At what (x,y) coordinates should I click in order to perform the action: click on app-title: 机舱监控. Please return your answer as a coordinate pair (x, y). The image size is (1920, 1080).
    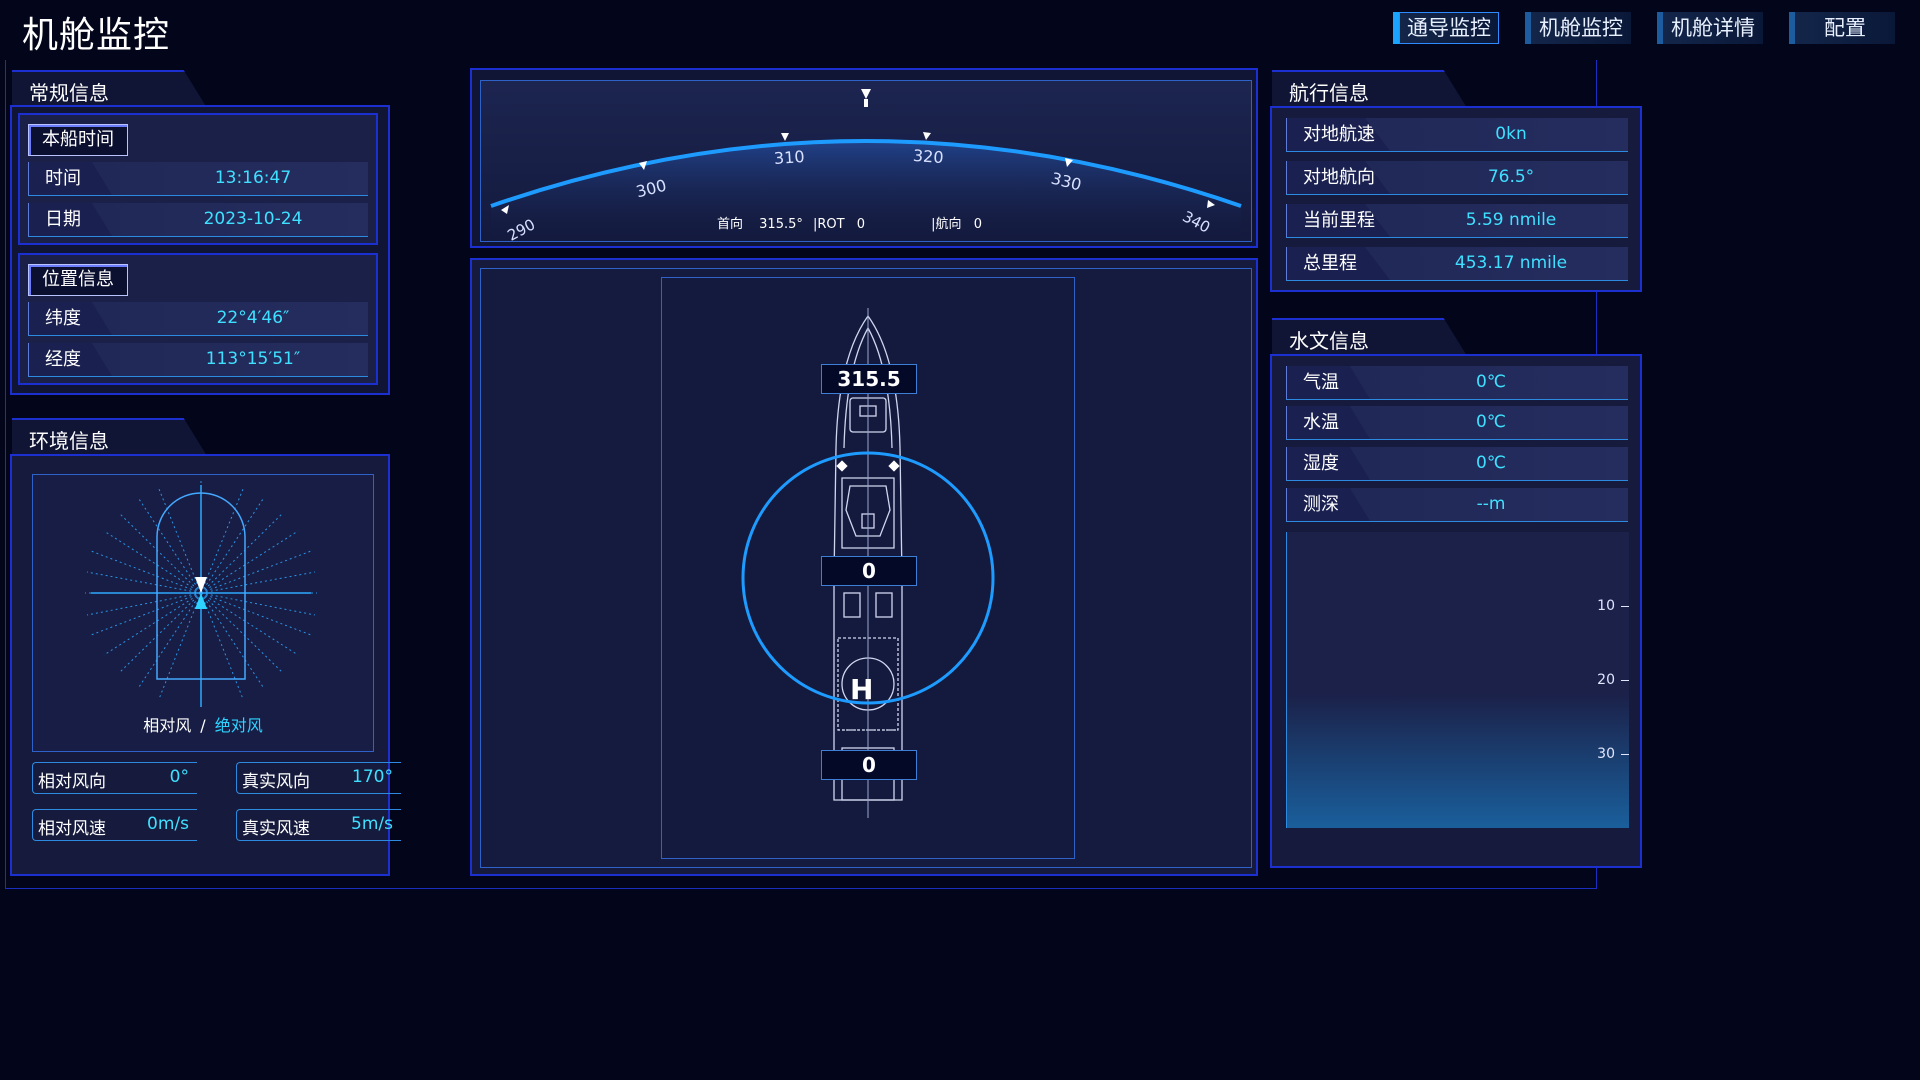
    Looking at the image, I should click on (96, 35).